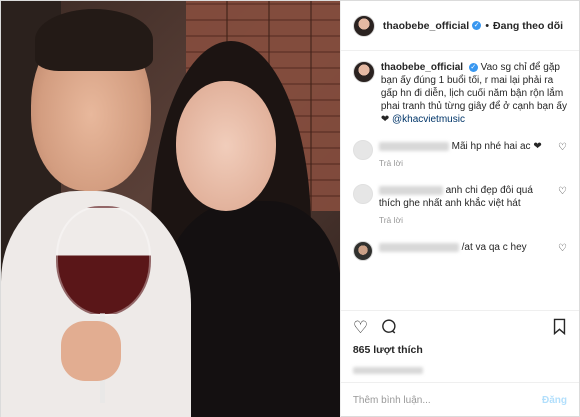 The image size is (580, 417). Describe the element at coordinates (94, 40) in the screenshot. I see `man-hair` at that location.